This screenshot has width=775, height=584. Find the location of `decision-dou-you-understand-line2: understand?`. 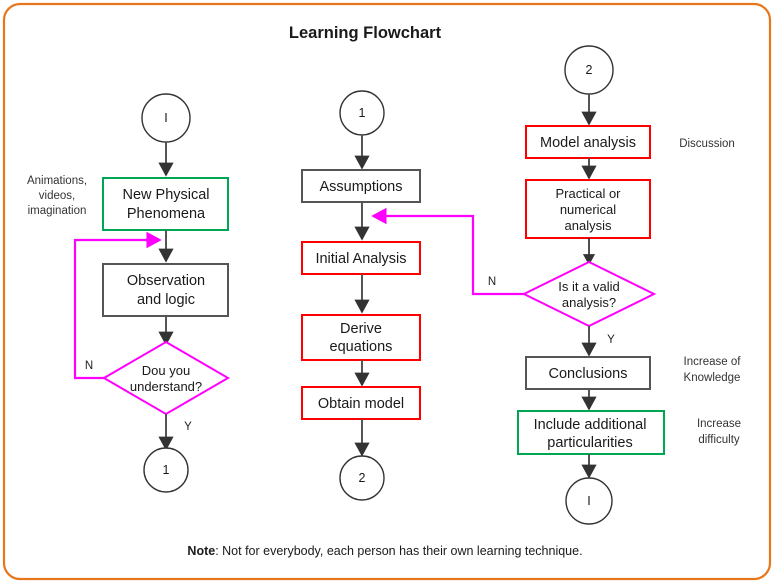

decision-dou-you-understand-line2: understand? is located at coordinates (166, 386).